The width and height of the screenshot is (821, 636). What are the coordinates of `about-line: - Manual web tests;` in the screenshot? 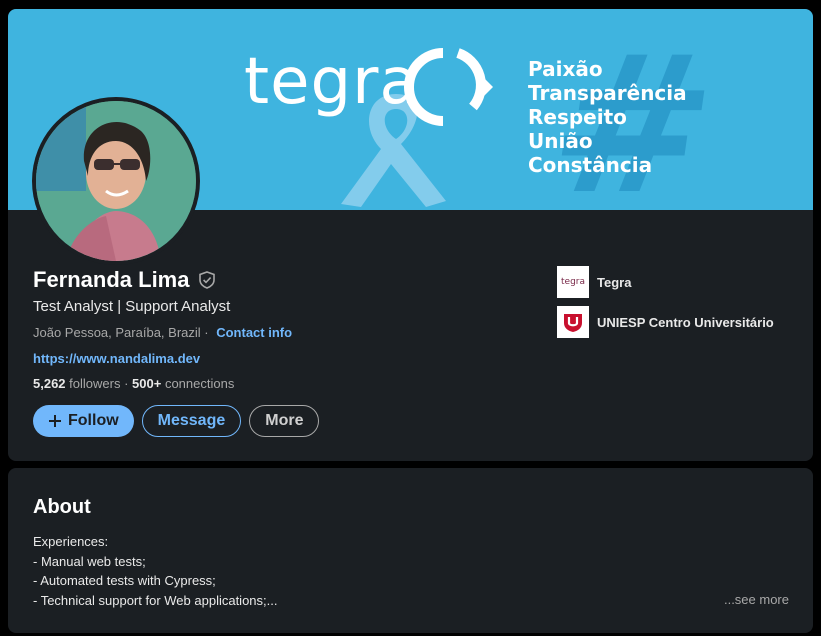 It's located at (89, 561).